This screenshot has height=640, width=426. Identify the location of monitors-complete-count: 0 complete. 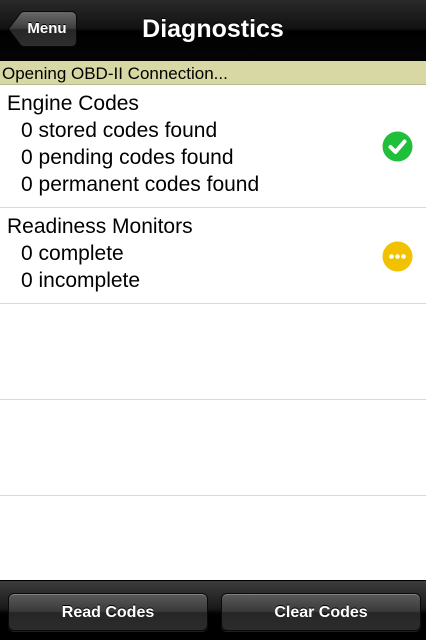
(72, 253).